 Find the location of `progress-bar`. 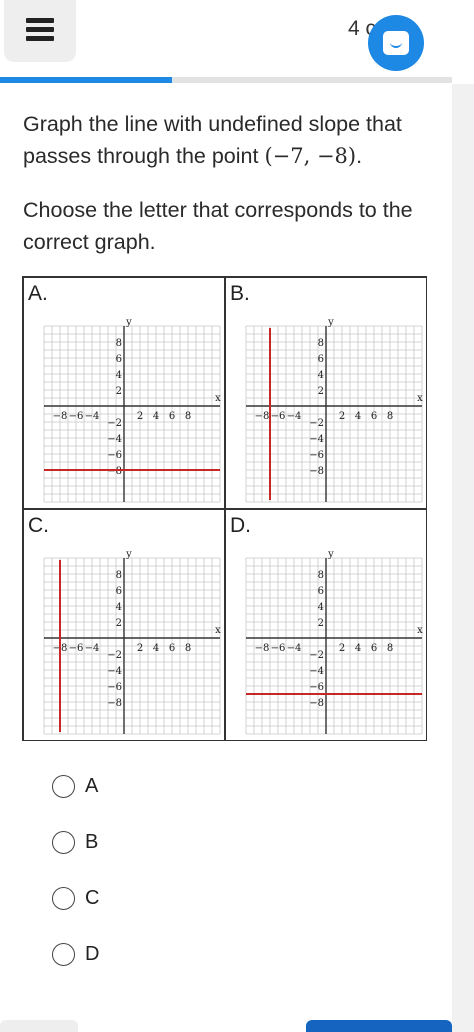

progress-bar is located at coordinates (226, 80).